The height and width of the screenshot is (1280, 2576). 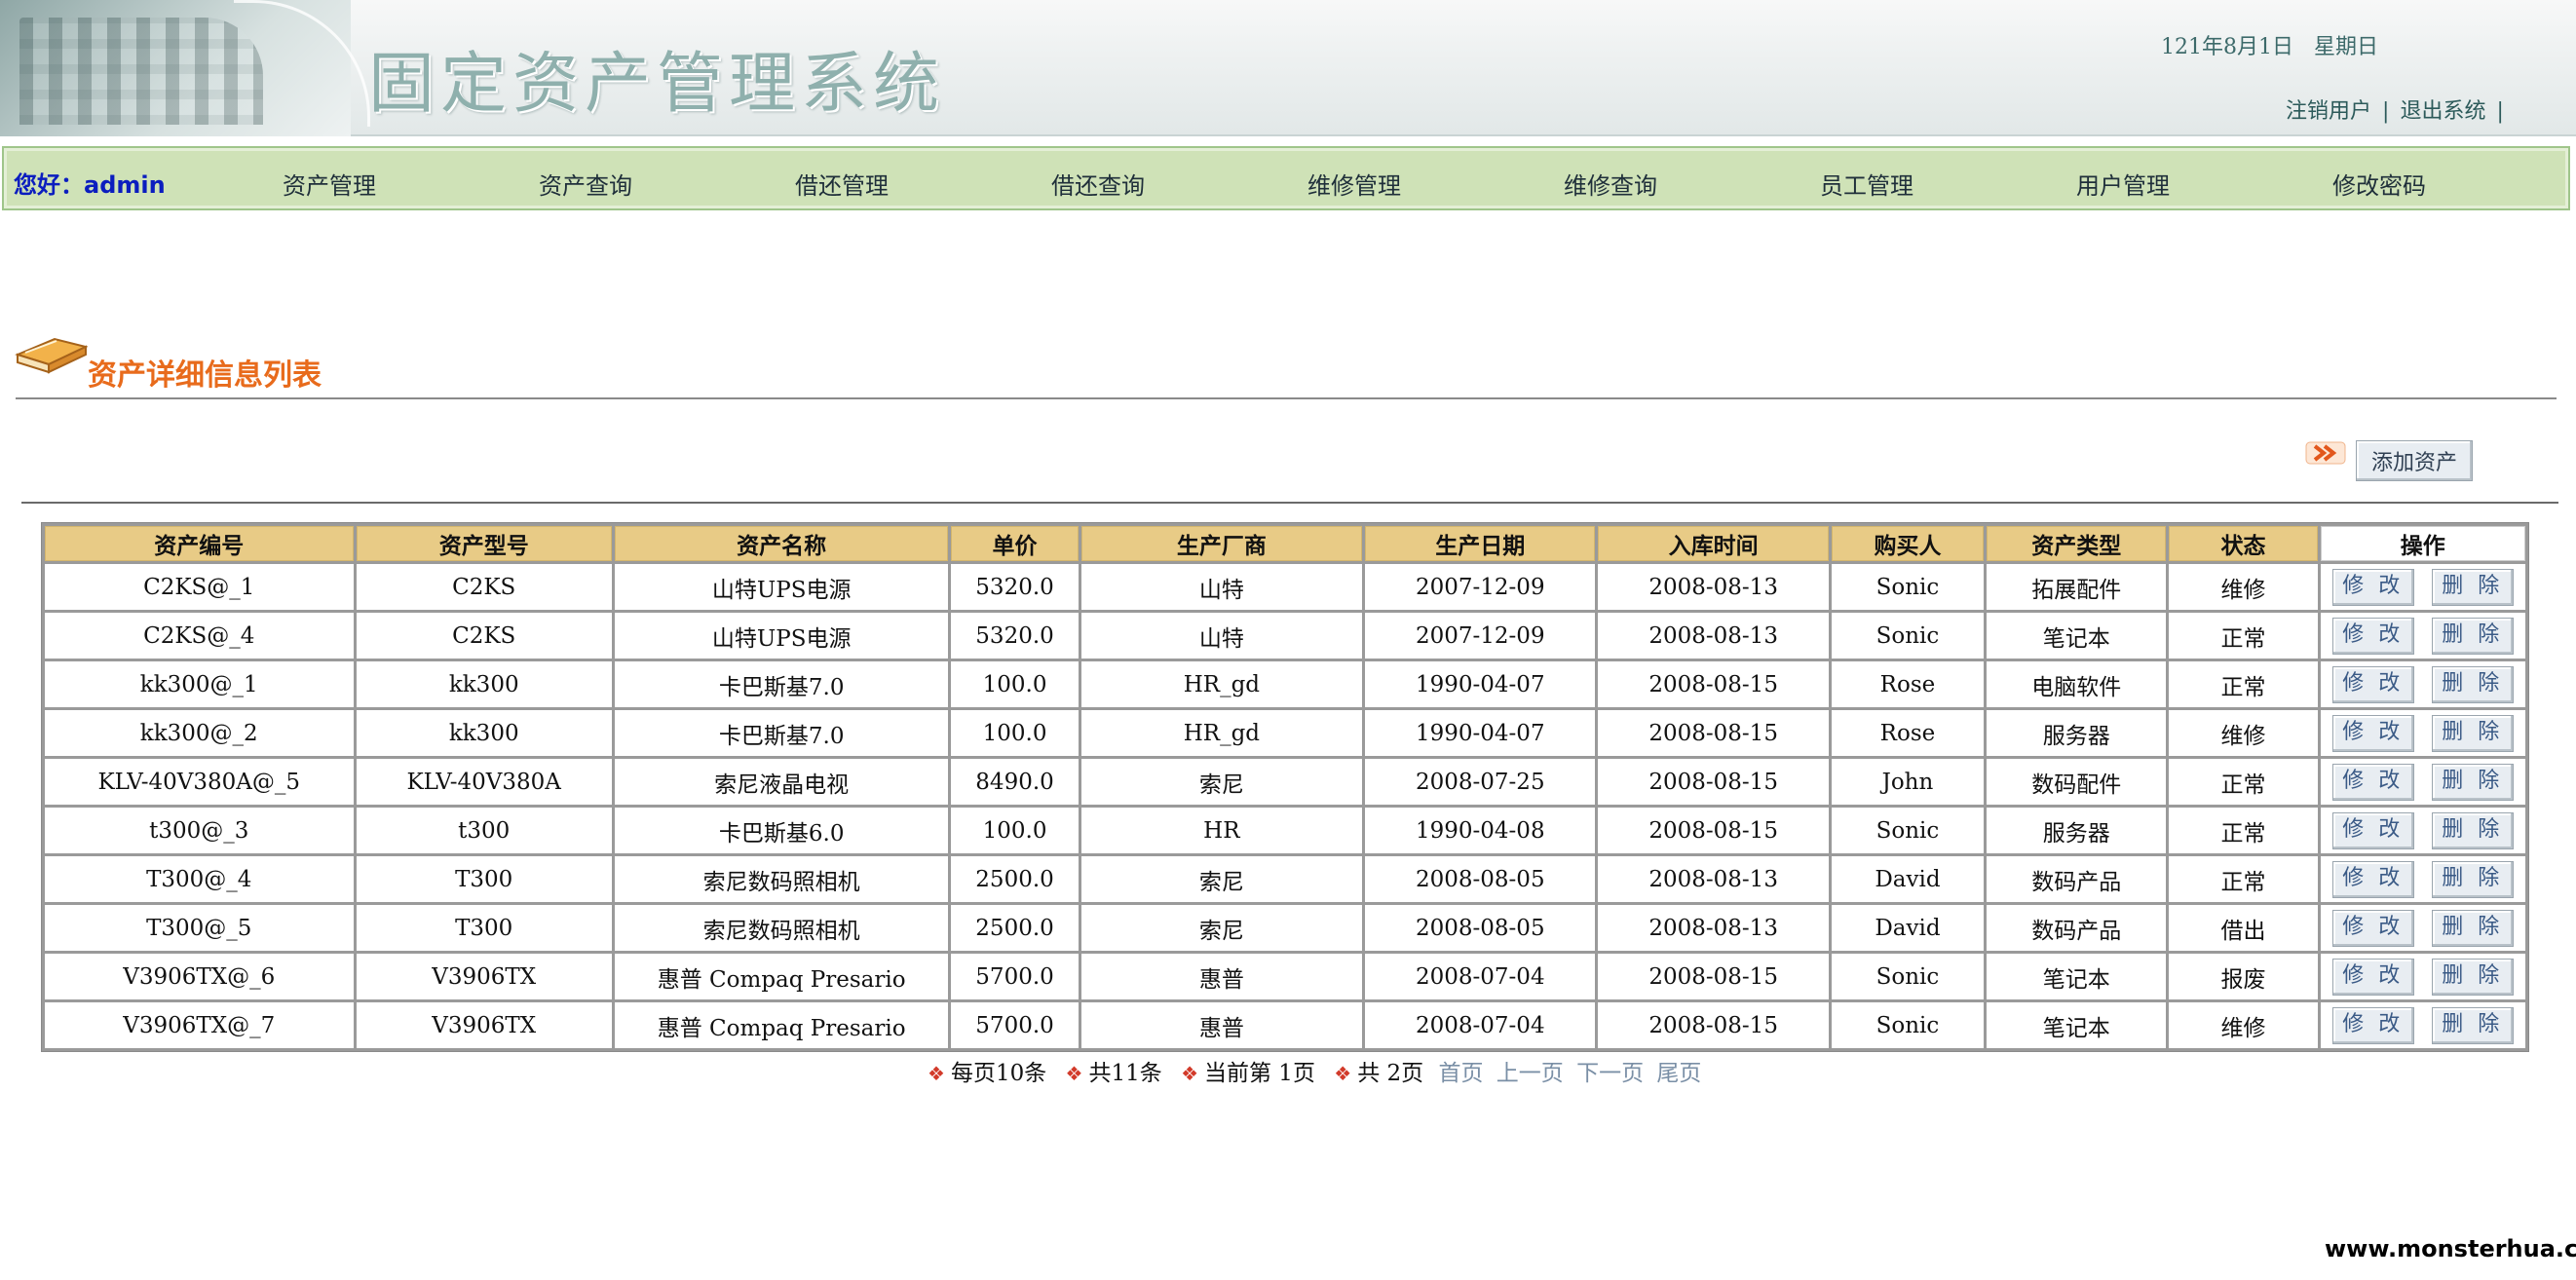 I want to click on cell-production-date: 2007-12-09, so click(x=1480, y=636).